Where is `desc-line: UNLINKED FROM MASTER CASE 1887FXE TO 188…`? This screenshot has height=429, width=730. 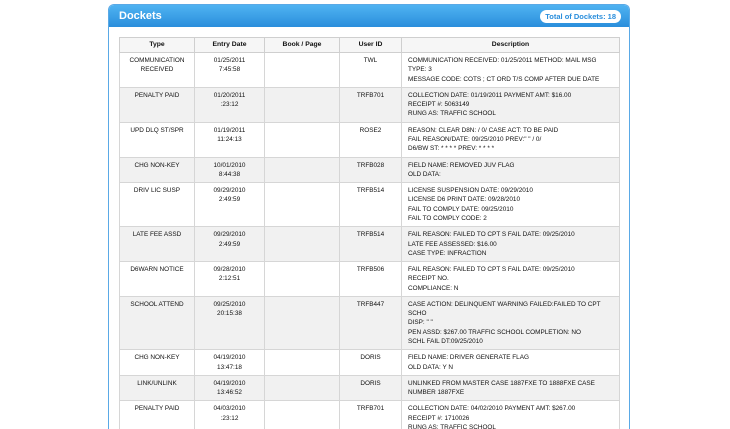 desc-line: UNLINKED FROM MASTER CASE 1887FXE TO 188… is located at coordinates (501, 383).